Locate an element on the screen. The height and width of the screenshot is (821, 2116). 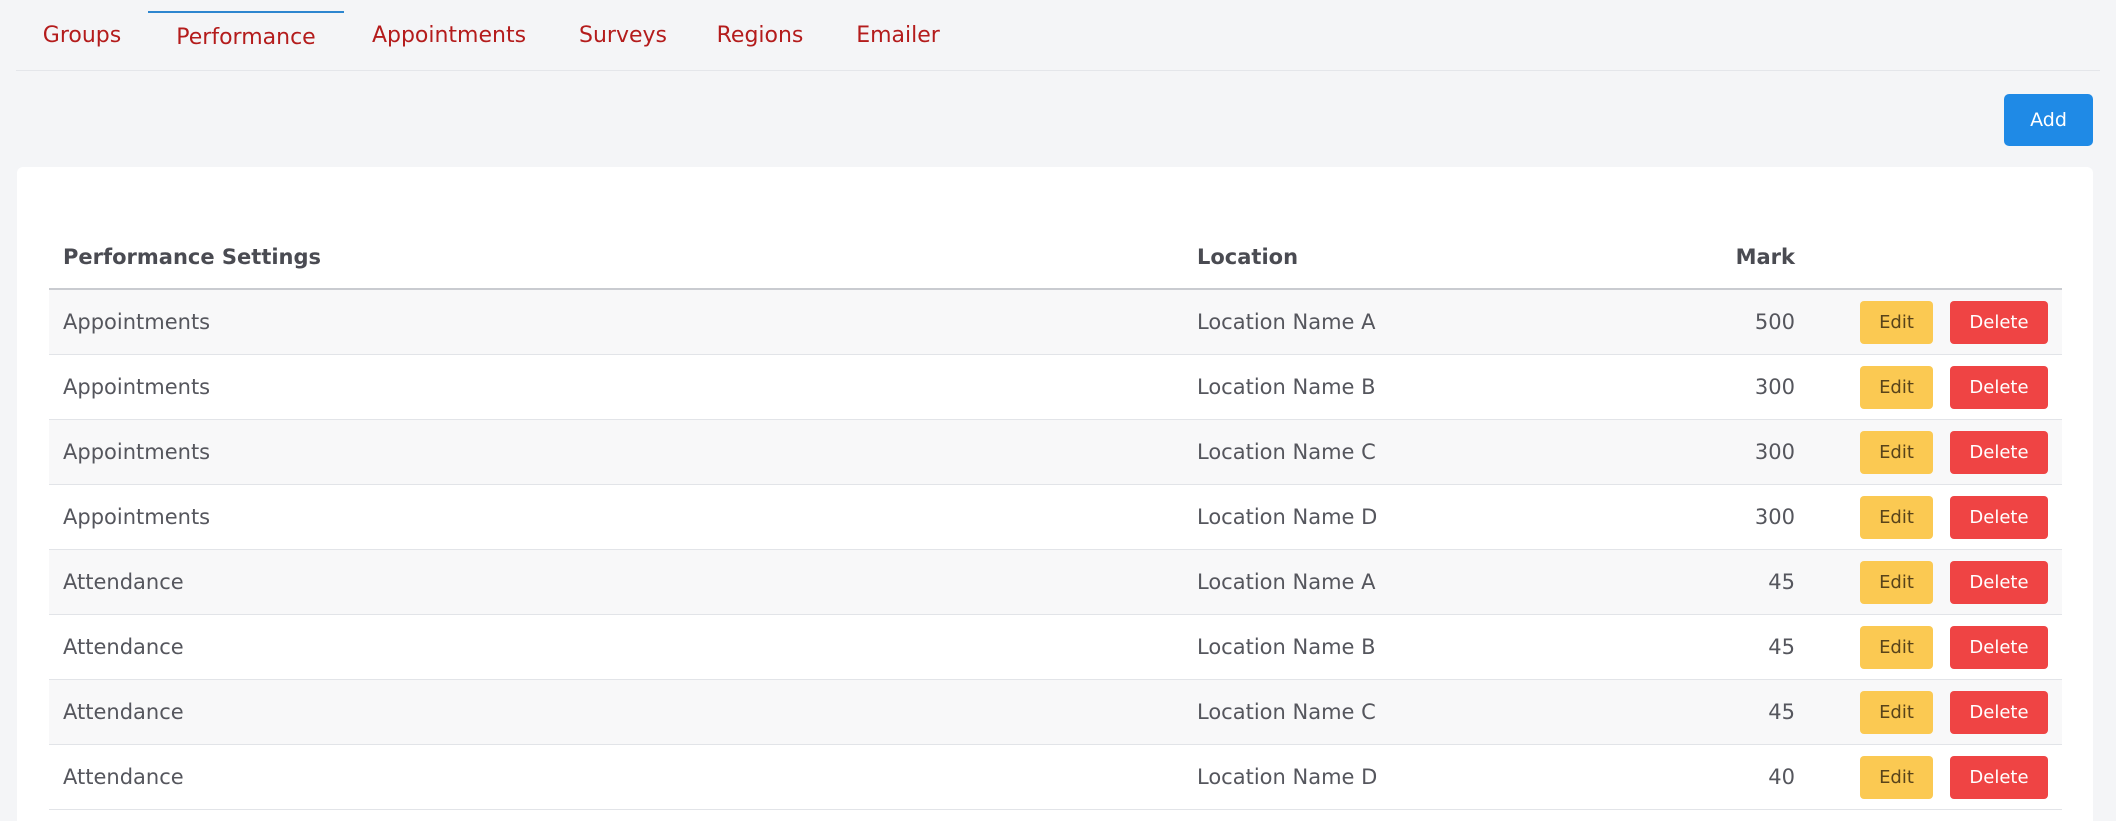
header-location: Location is located at coordinates (1248, 256).